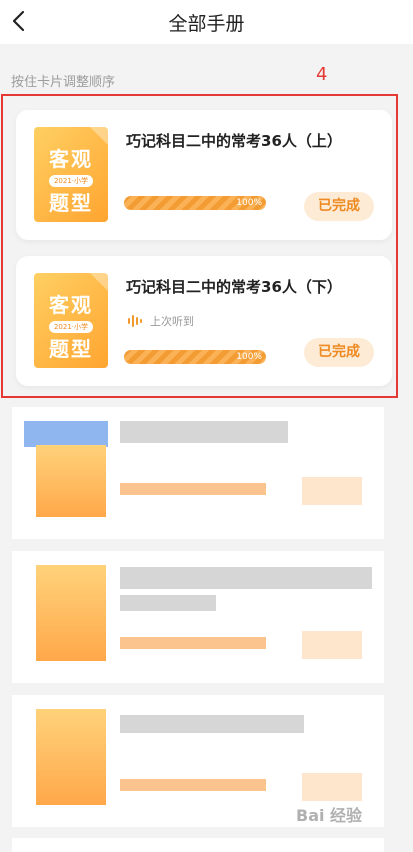  I want to click on page-title: 全部手册, so click(206, 24).